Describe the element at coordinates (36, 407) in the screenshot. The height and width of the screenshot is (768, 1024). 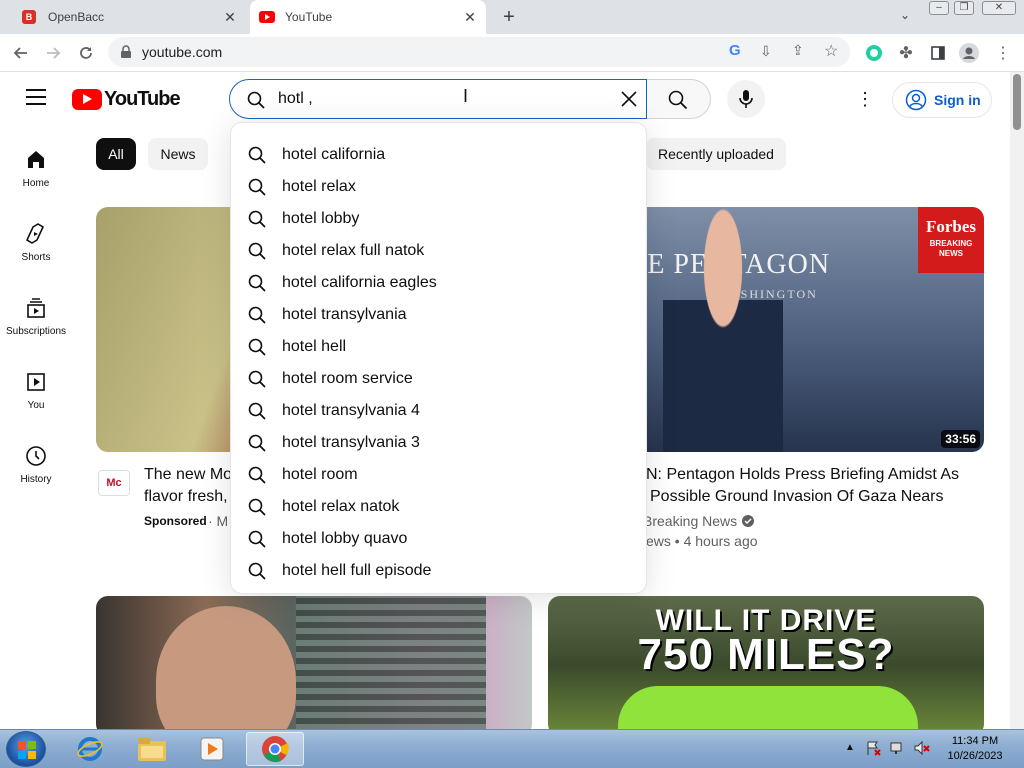
I see `nav-you: You` at that location.